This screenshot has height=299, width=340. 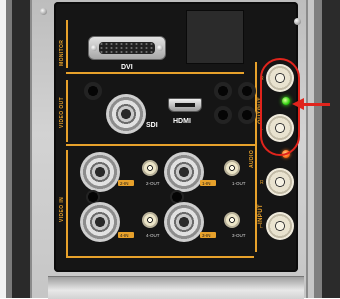 I want to click on audio-input-label: INPUT, so click(x=261, y=214).